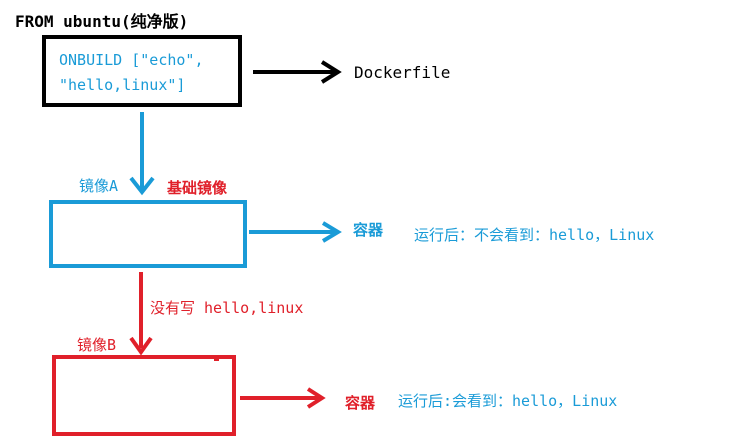  Describe the element at coordinates (216, 359) in the screenshot. I see `image-b-box-speck` at that location.